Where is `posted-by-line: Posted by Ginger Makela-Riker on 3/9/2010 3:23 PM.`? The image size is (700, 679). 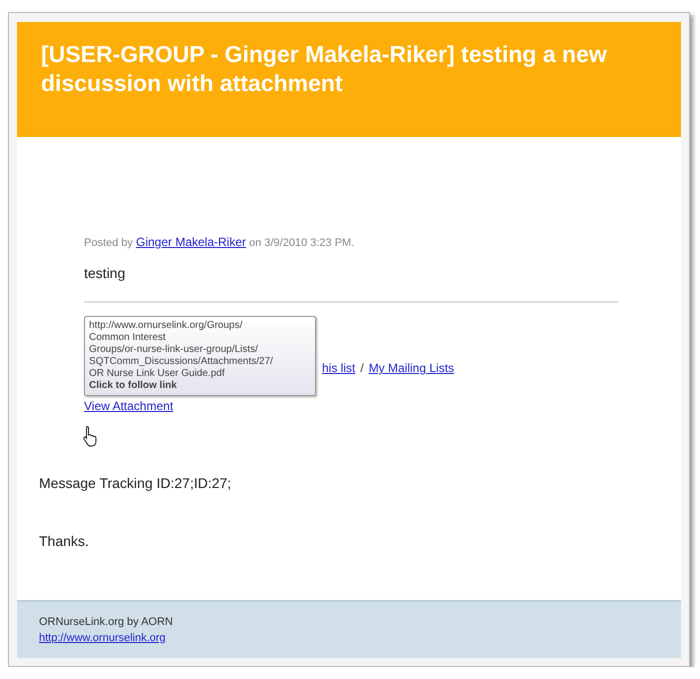 posted-by-line: Posted by Ginger Makela-Riker on 3/9/2010 3:23 PM. is located at coordinates (220, 242).